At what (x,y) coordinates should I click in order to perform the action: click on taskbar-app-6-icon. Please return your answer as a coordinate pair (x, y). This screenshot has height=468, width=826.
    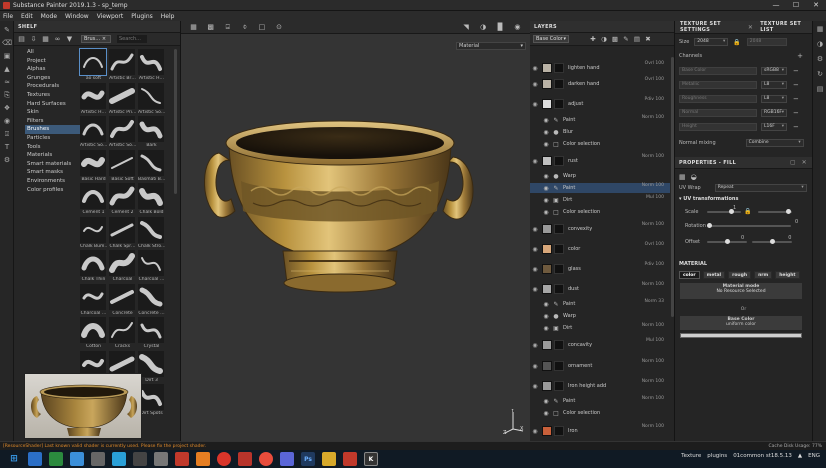
    Looking at the image, I should click on (140, 459).